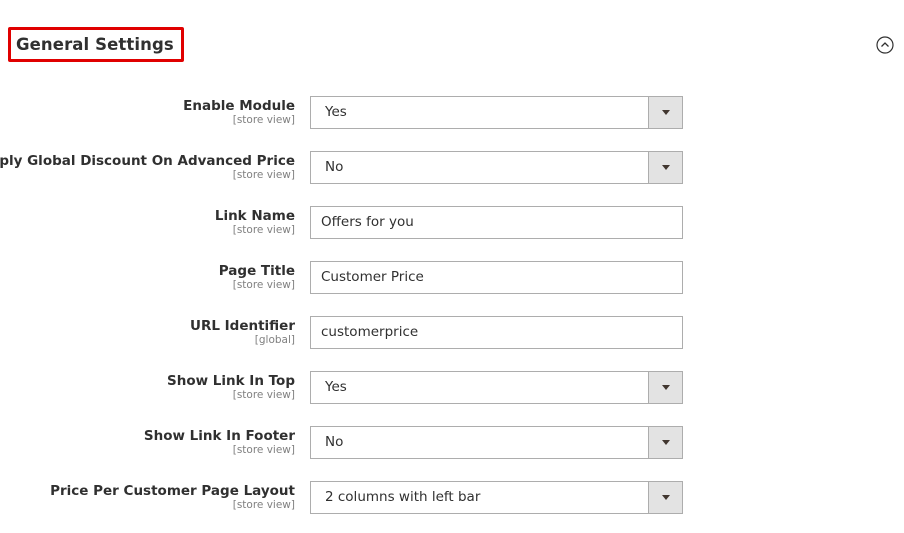 The width and height of the screenshot is (904, 533). Describe the element at coordinates (274, 340) in the screenshot. I see `scope-label: [global]` at that location.